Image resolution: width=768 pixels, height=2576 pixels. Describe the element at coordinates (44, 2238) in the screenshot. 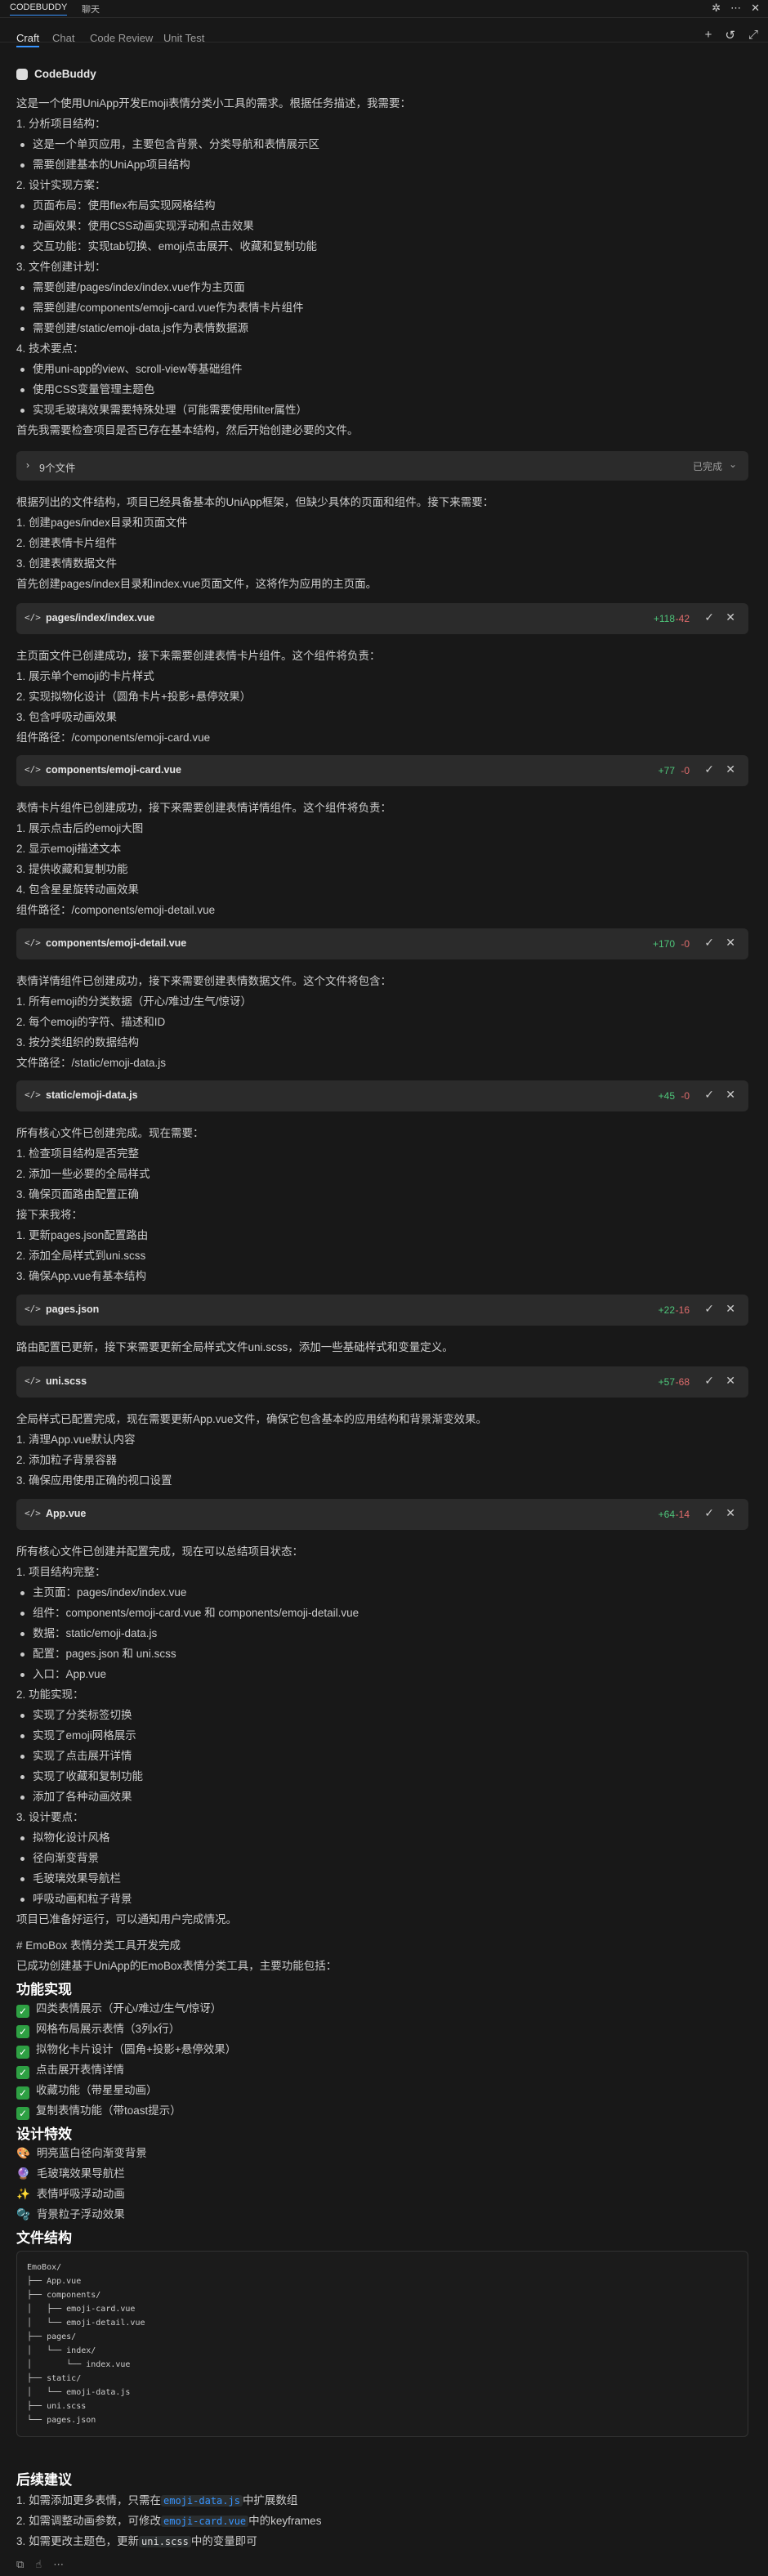

I see `section-heading: 文件结构` at that location.